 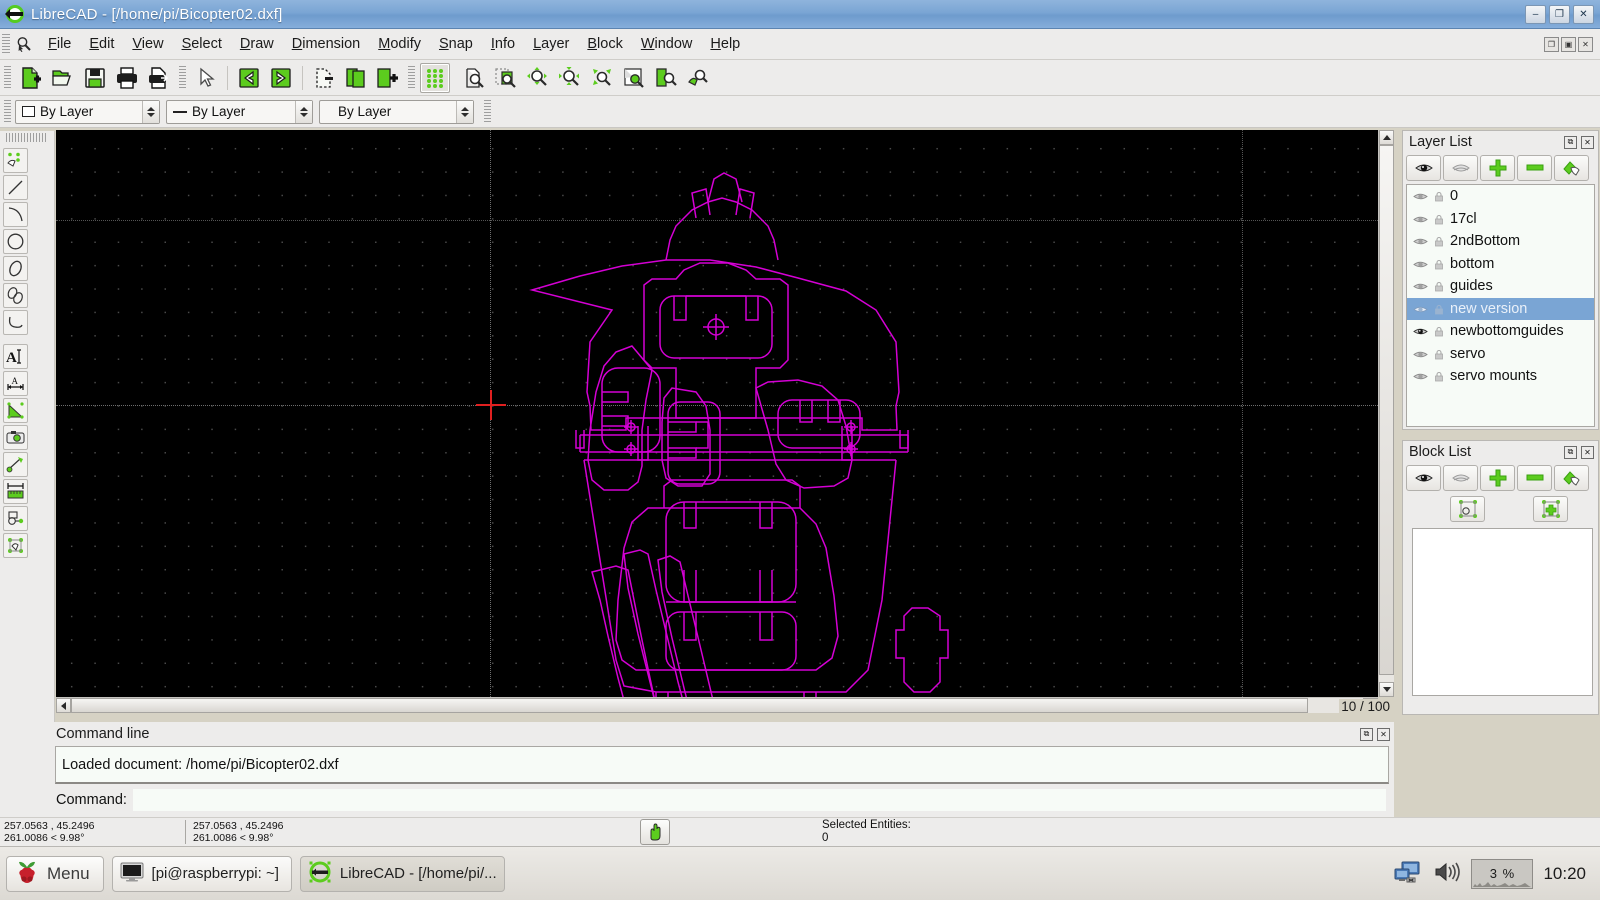 What do you see at coordinates (399, 44) in the screenshot?
I see `menu-modify: Modify` at bounding box center [399, 44].